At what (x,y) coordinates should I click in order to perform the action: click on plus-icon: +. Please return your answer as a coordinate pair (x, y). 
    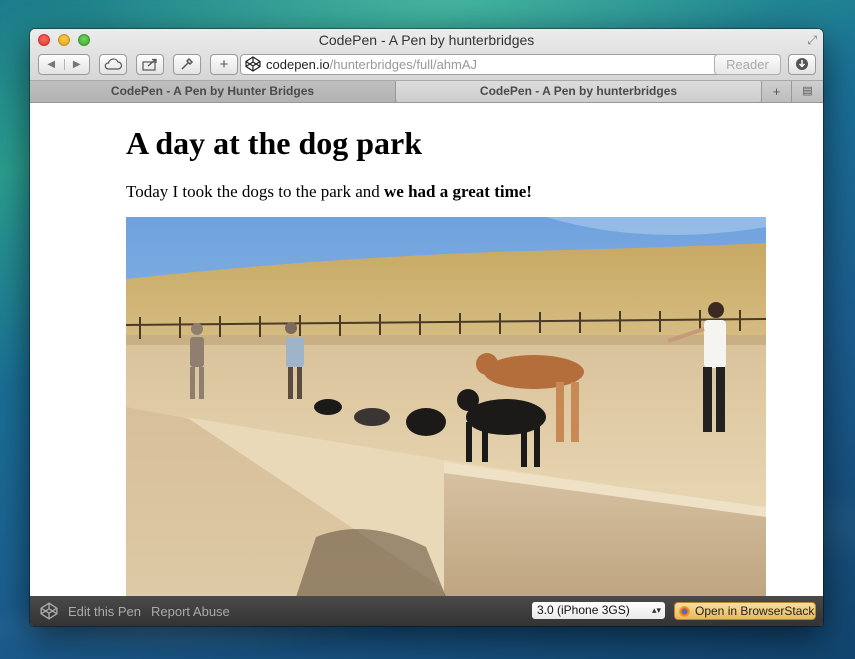
    Looking at the image, I should click on (224, 64).